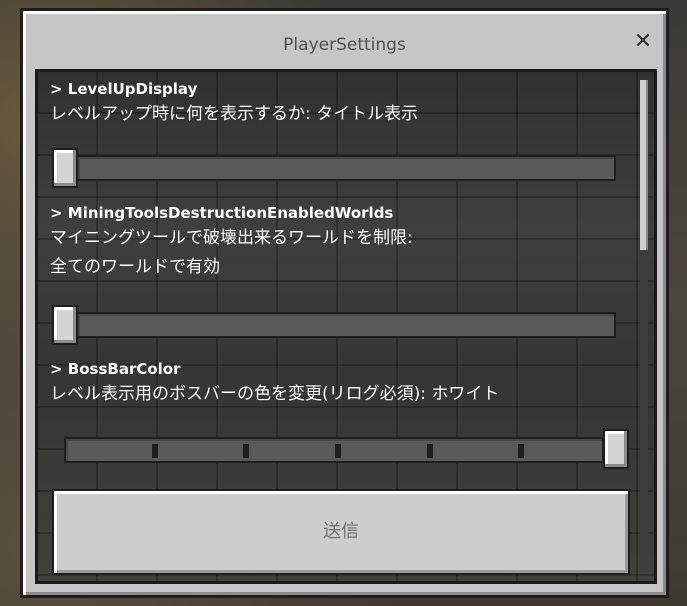  What do you see at coordinates (344, 45) in the screenshot?
I see `dialog-title: PlayerSettings` at bounding box center [344, 45].